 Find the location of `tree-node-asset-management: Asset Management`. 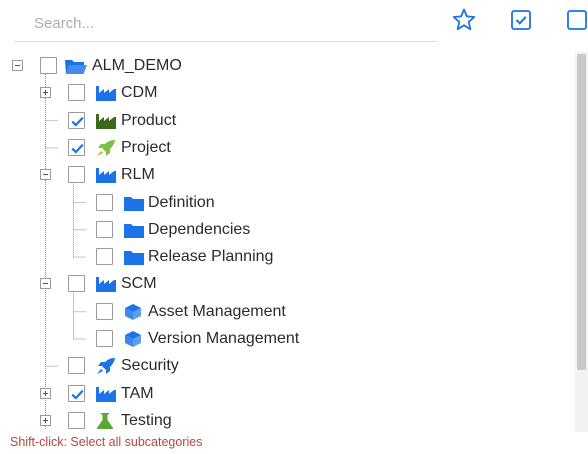

tree-node-asset-management: Asset Management is located at coordinates (280, 312).